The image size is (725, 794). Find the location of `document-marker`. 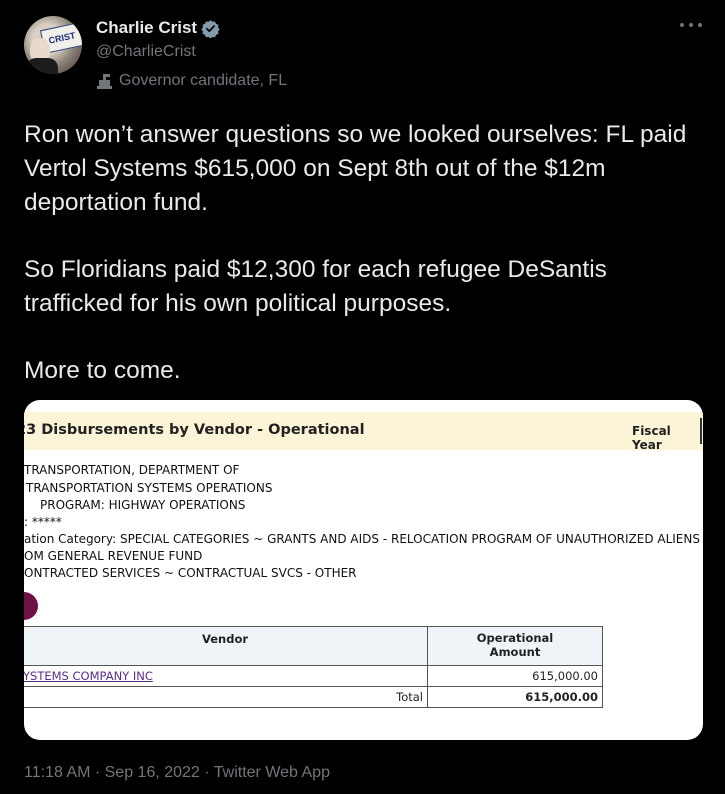

document-marker is located at coordinates (31, 606).